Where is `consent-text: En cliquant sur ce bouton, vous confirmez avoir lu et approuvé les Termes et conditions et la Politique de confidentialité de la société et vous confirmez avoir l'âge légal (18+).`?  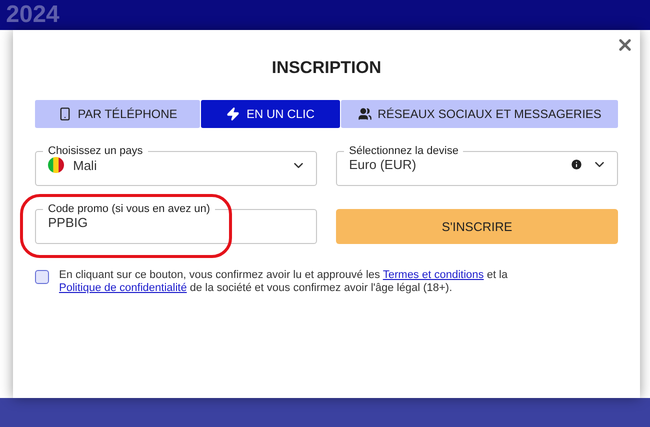
consent-text: En cliquant sur ce bouton, vous confirmez avoir lu et approuvé les Termes et conditions et la Politique de confidentialité de la société et vous confirmez avoir l'âge légal (18+). is located at coordinates (284, 282).